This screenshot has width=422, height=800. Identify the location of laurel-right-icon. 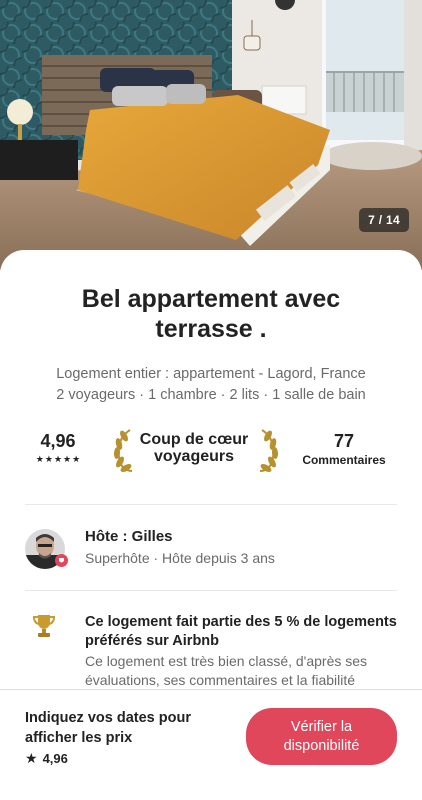
(269, 450).